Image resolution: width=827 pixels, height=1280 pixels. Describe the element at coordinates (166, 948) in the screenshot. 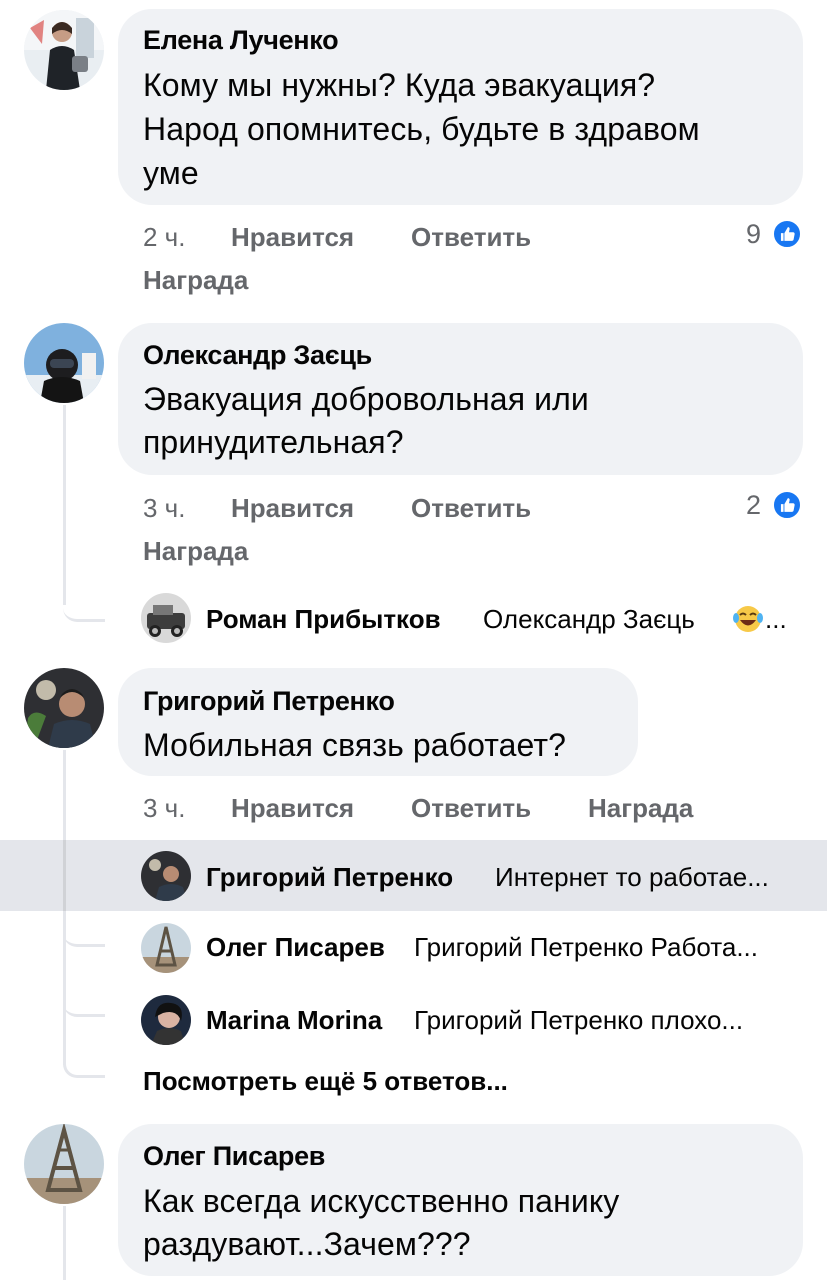

I see `avatar-oleg-small` at that location.